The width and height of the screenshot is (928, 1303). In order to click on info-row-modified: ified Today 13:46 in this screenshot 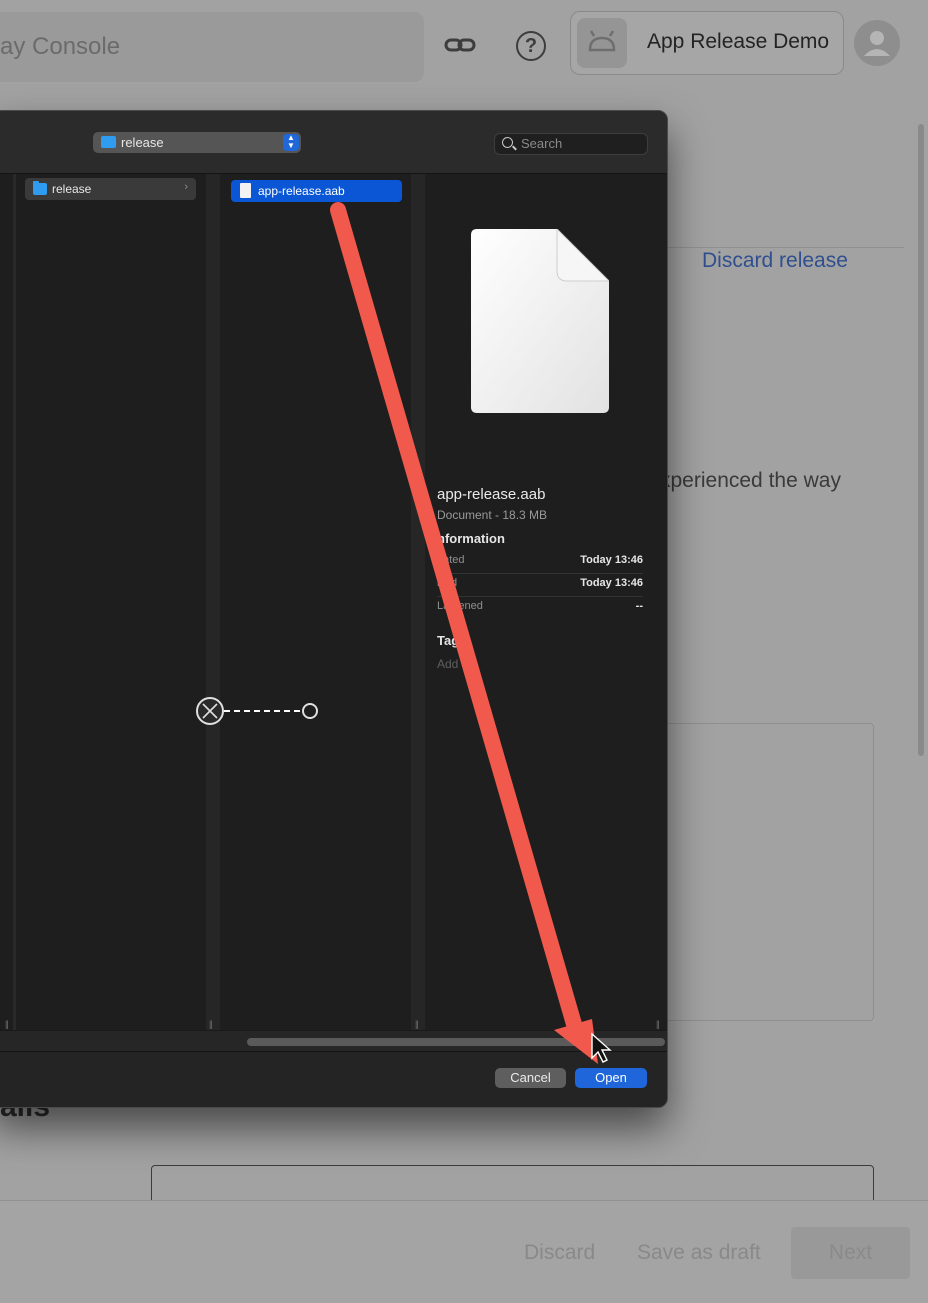, I will do `click(540, 585)`.